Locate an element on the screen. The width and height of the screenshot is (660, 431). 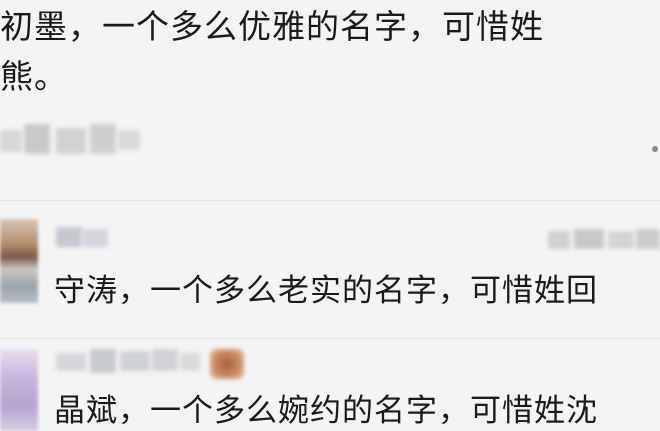
comment-text: 晶斌，一个多么婉约的名字，可惜姓沈 is located at coordinates (326, 411).